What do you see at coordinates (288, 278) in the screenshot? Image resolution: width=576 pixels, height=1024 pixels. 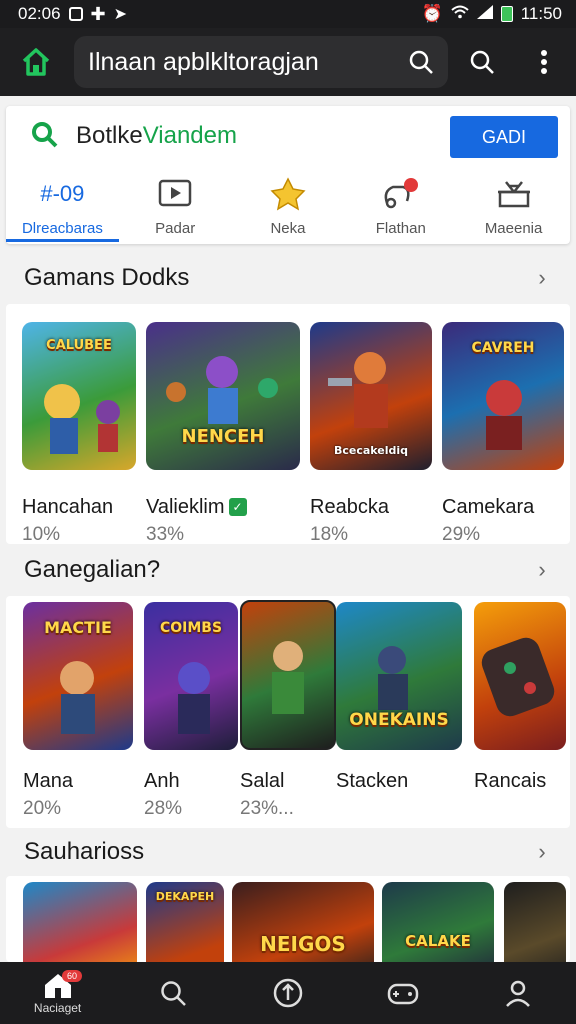 I see `section-header: Gamans Dodks ›` at bounding box center [288, 278].